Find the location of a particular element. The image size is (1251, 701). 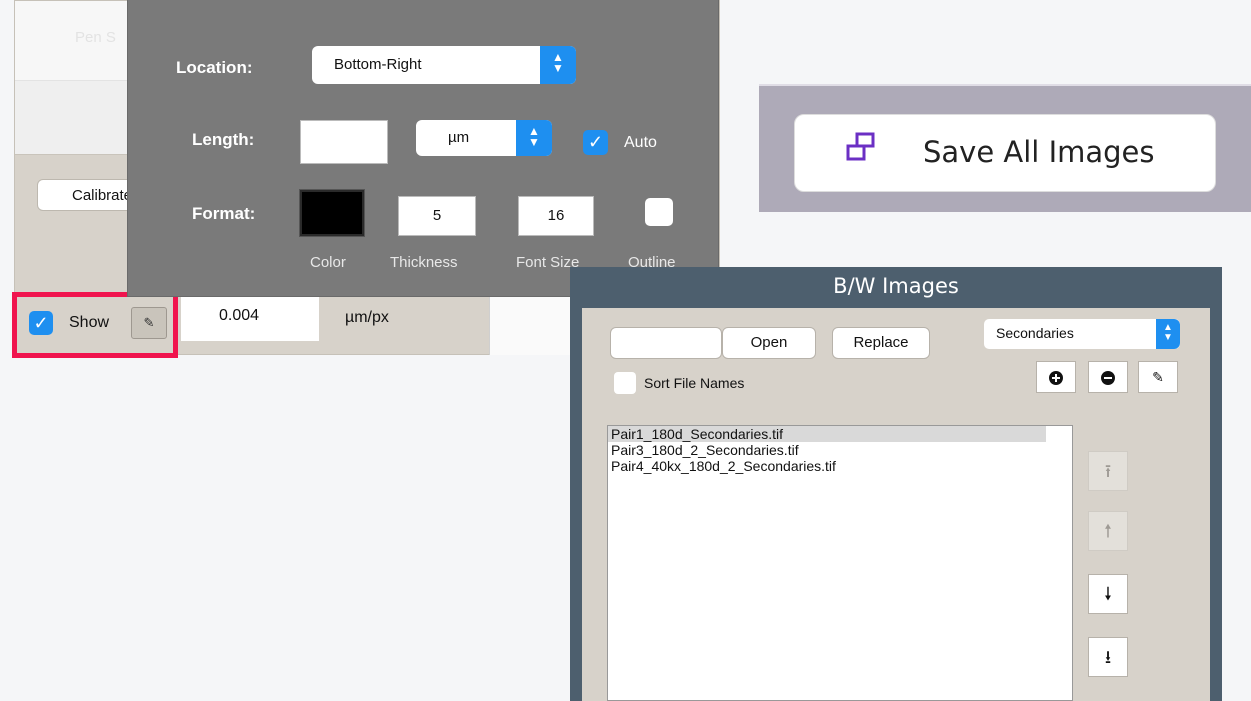

copy-icon is located at coordinates (860, 146).